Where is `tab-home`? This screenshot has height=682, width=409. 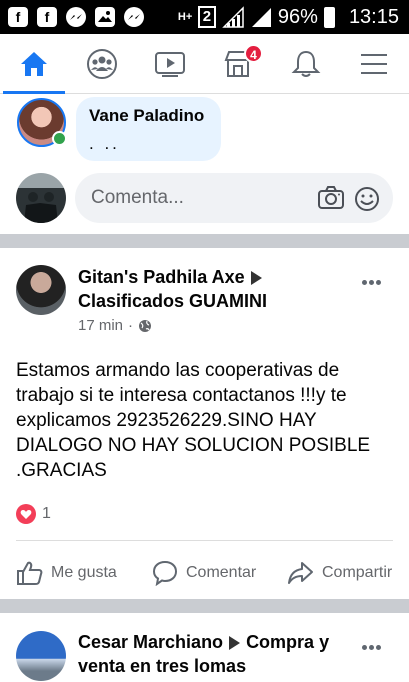
tab-home is located at coordinates (34, 64).